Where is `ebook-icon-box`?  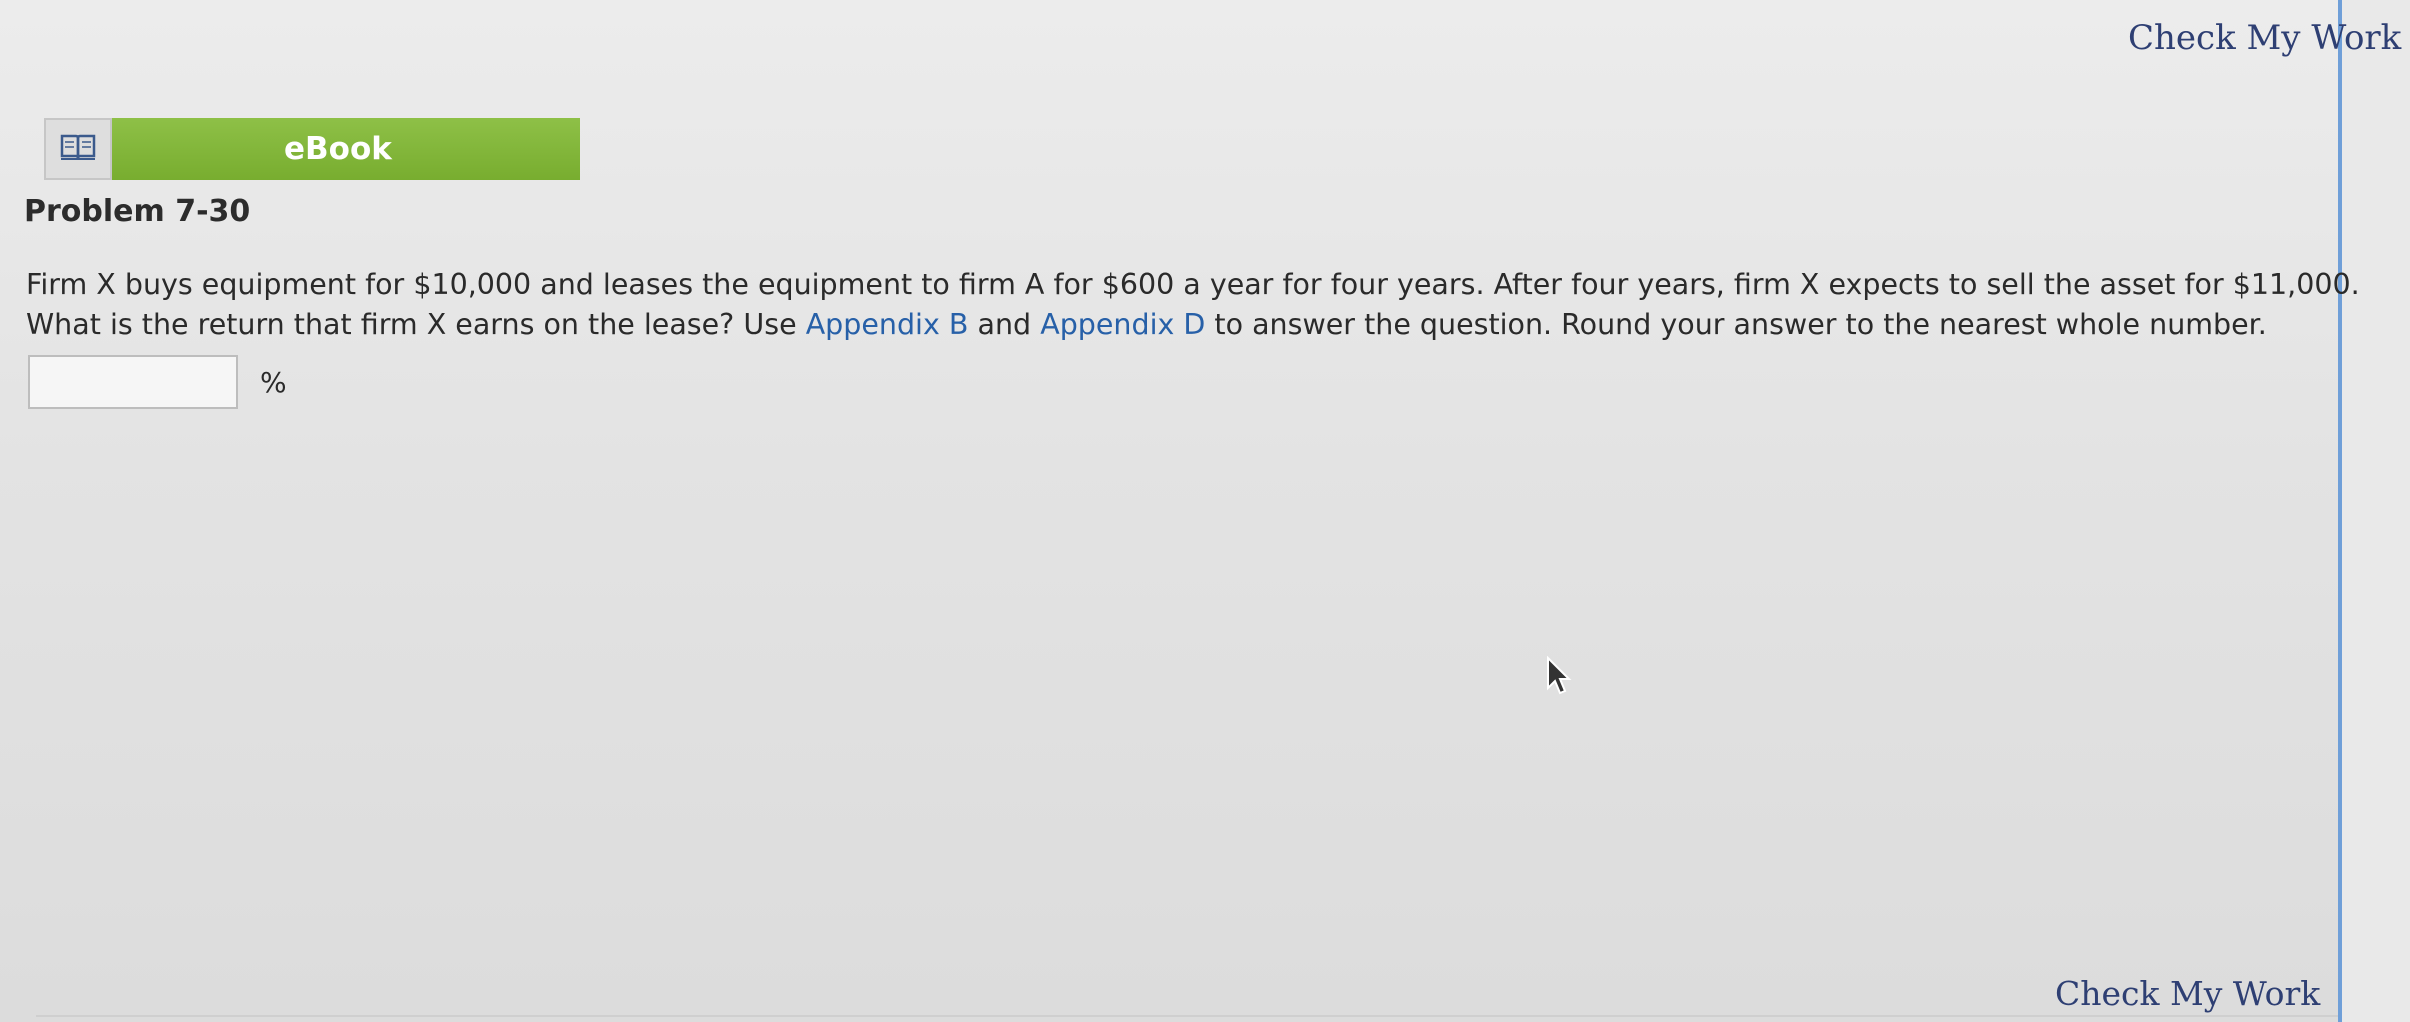
ebook-icon-box is located at coordinates (78, 149).